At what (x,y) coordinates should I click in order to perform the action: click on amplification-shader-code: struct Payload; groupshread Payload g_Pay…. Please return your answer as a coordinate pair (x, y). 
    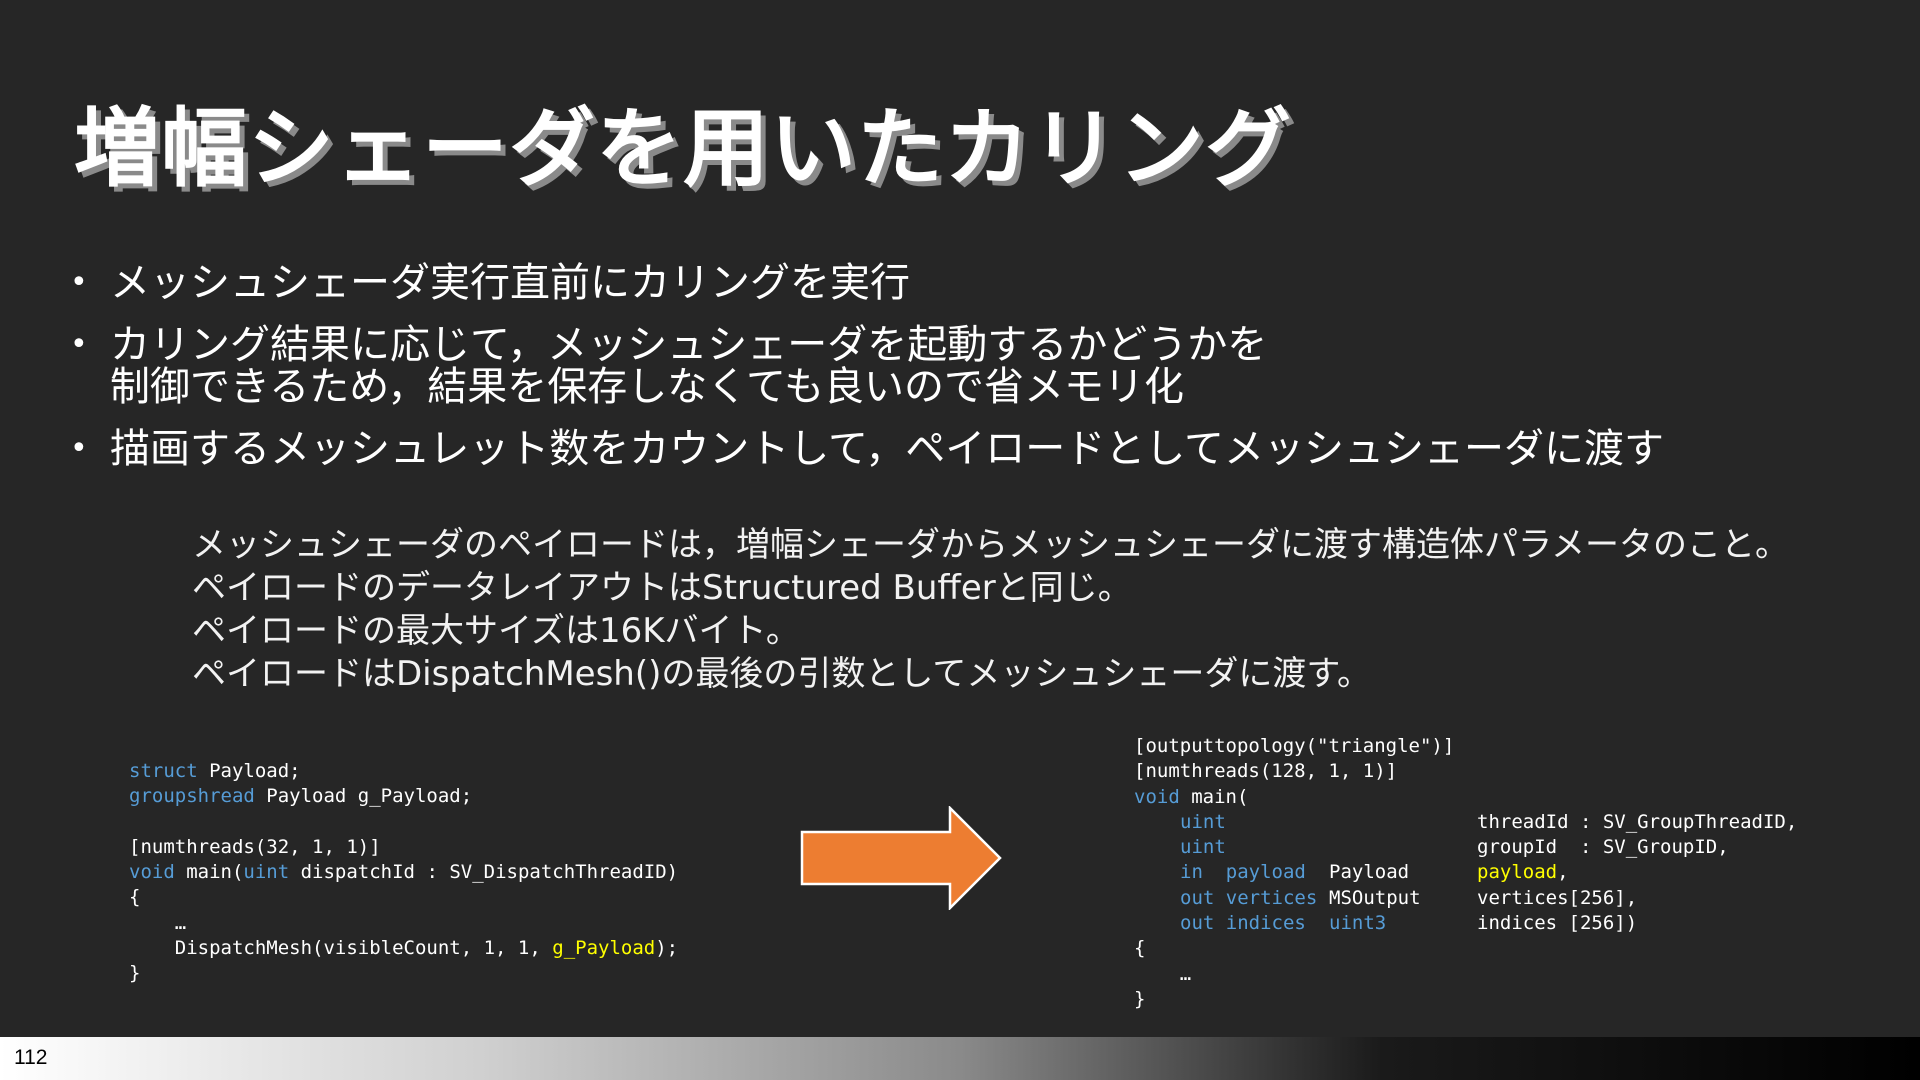
    Looking at the image, I should click on (403, 873).